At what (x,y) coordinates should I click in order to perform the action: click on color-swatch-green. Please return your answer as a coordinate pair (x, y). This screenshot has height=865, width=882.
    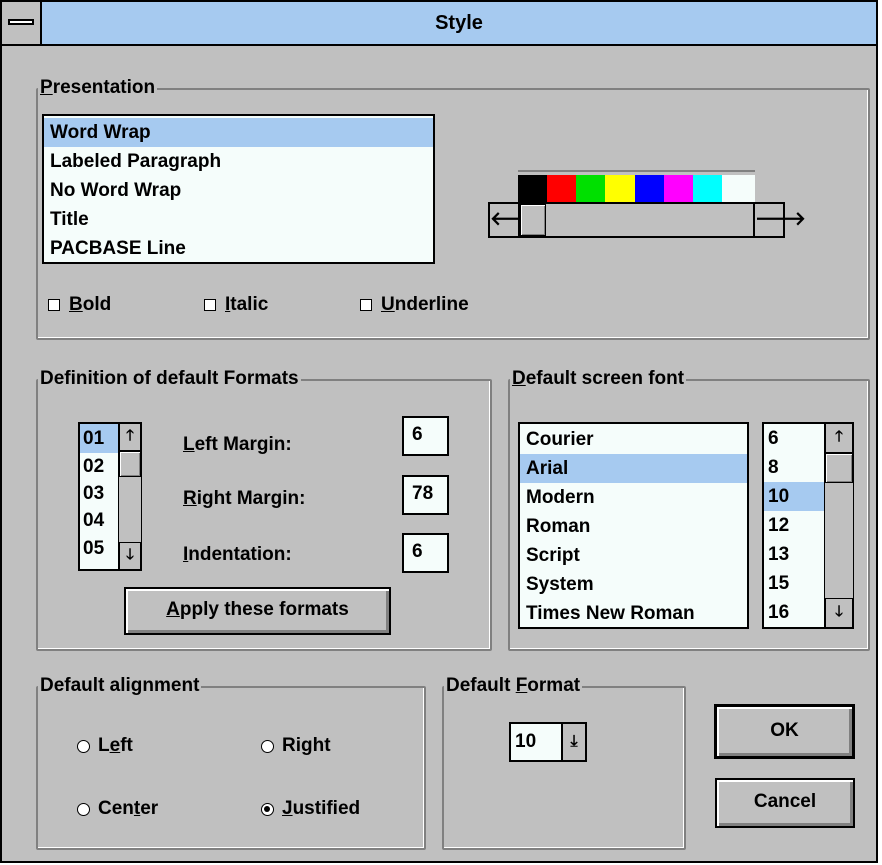
    Looking at the image, I should click on (590, 188).